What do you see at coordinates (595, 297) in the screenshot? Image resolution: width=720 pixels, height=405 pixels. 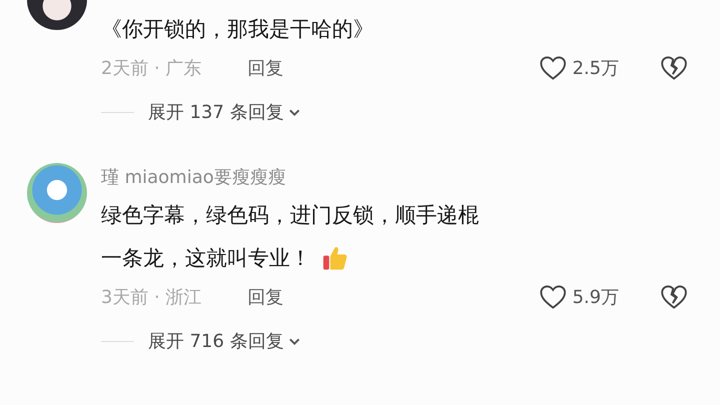 I see `like-count: 5.9万` at bounding box center [595, 297].